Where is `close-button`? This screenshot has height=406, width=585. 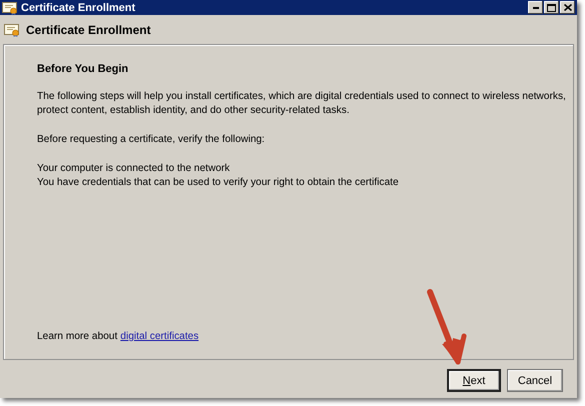 close-button is located at coordinates (567, 7).